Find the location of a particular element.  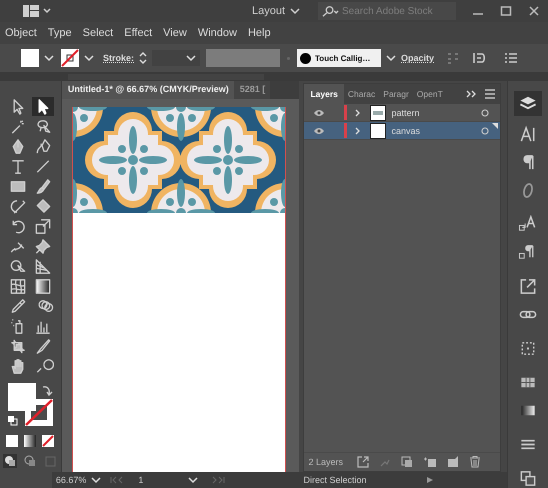

direct-select-tool is located at coordinates (43, 106).